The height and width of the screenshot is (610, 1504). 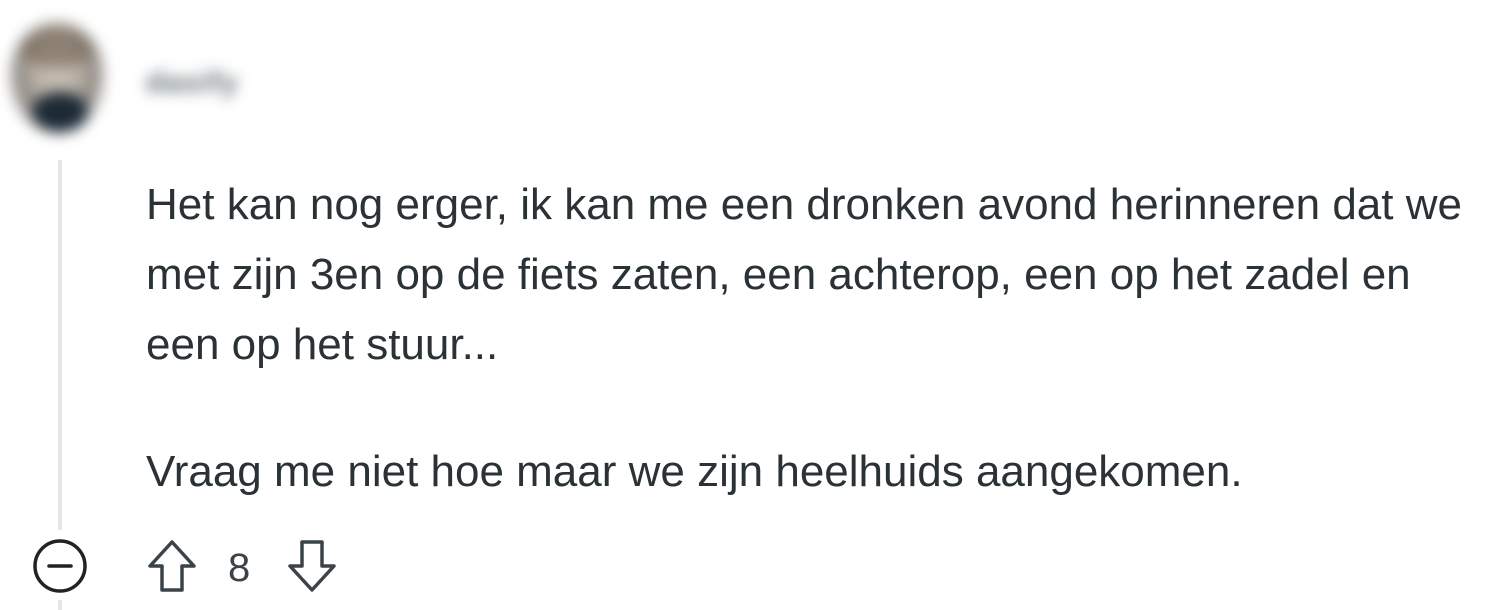 I want to click on arrow-down-icon, so click(x=312, y=566).